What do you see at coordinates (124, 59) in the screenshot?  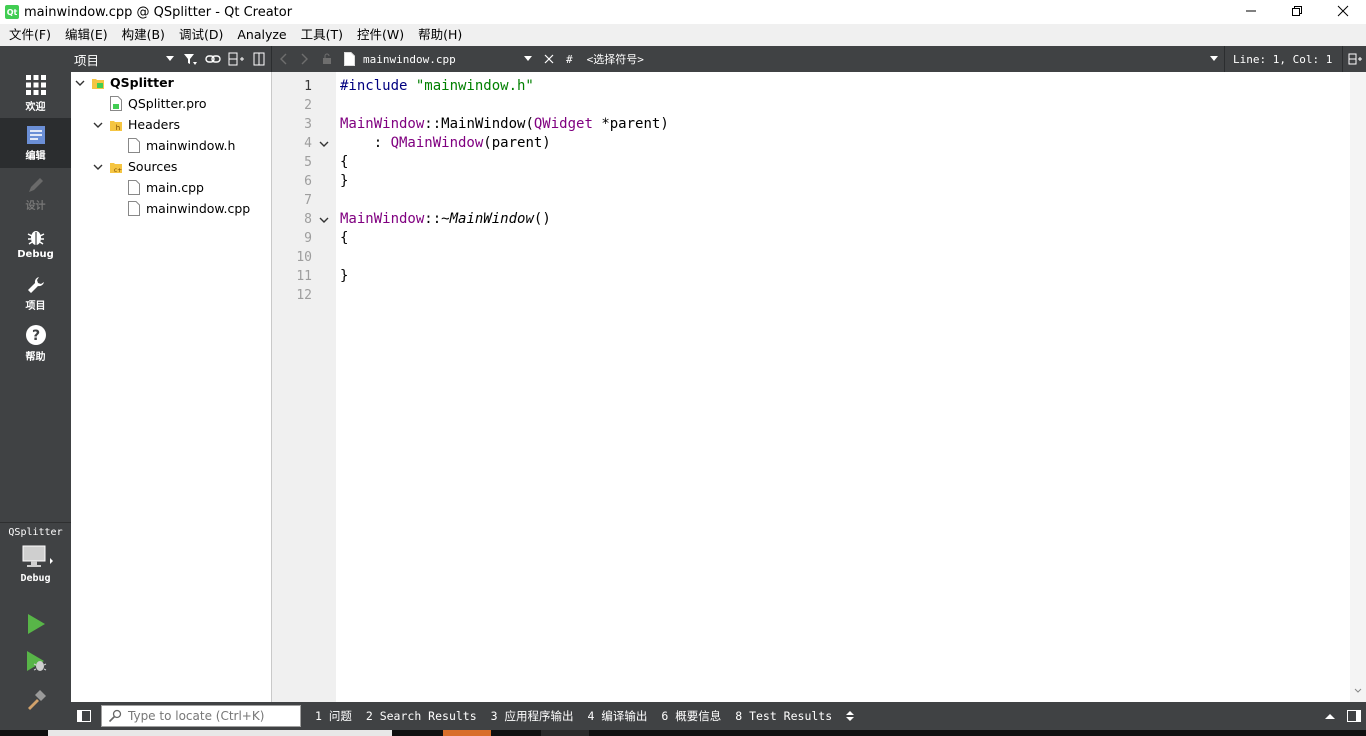 I see `view-selector: 项目` at bounding box center [124, 59].